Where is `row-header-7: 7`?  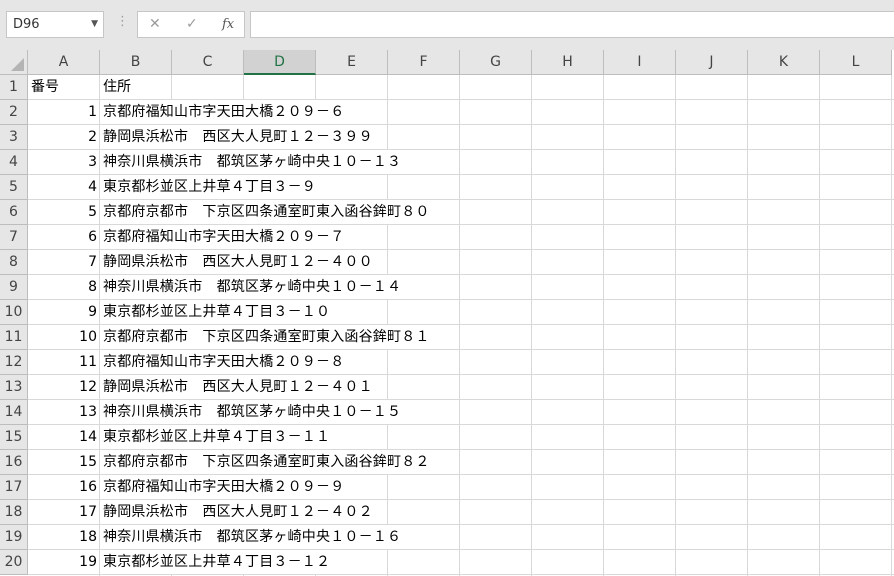
row-header-7: 7 is located at coordinates (14, 237).